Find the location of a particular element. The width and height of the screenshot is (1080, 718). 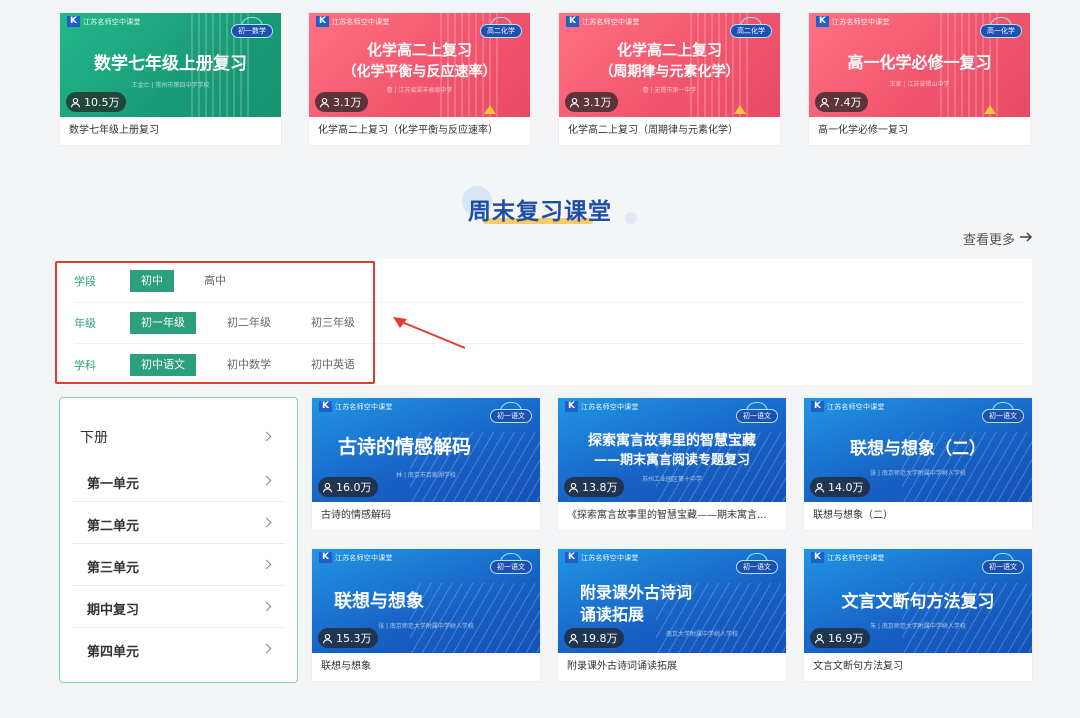

course-title: 数学七年级上册复习 is located at coordinates (170, 131).